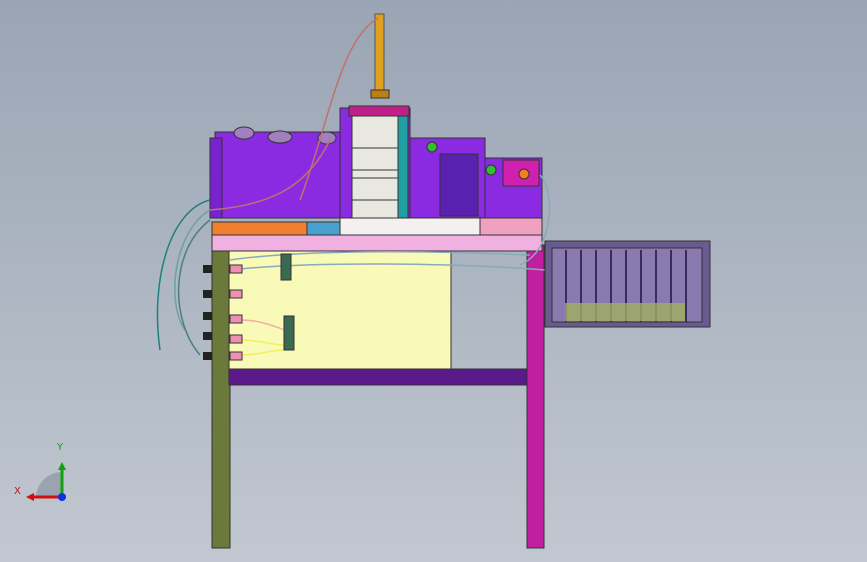 This screenshot has height=562, width=867. What do you see at coordinates (379, 111) in the screenshot?
I see `tower-cap` at bounding box center [379, 111].